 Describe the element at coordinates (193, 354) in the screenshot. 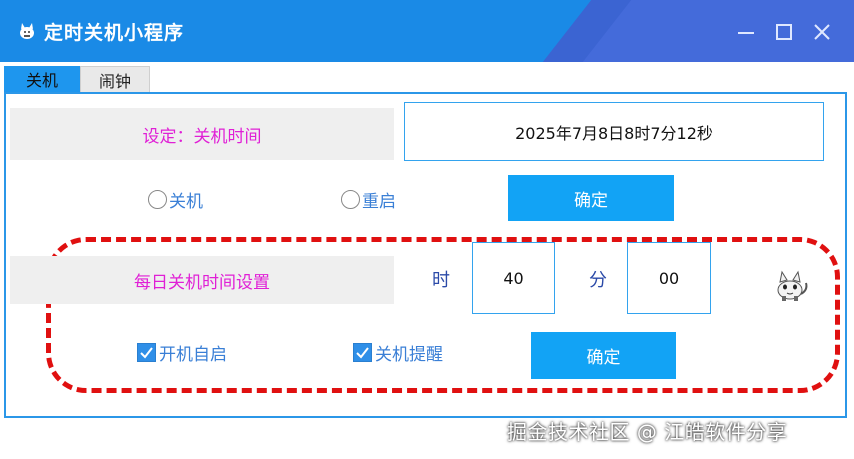

I see `autostart-label: 开机自启` at that location.